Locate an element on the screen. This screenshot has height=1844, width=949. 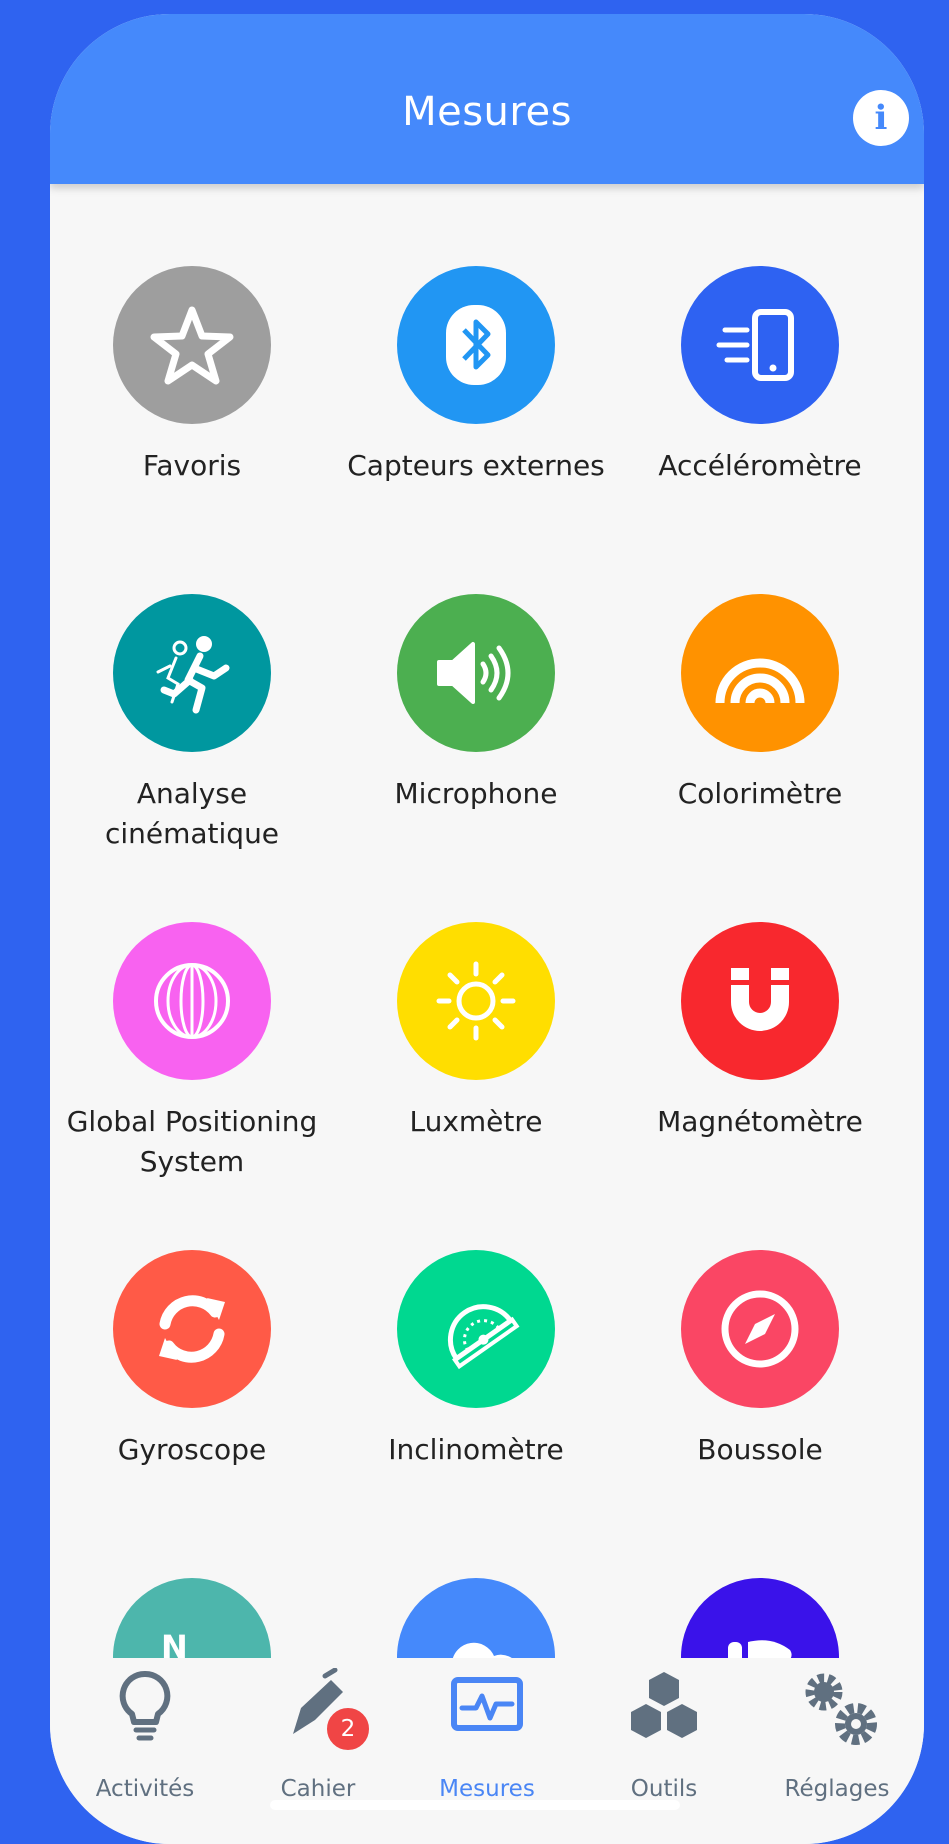
info-icon: i is located at coordinates (881, 118).